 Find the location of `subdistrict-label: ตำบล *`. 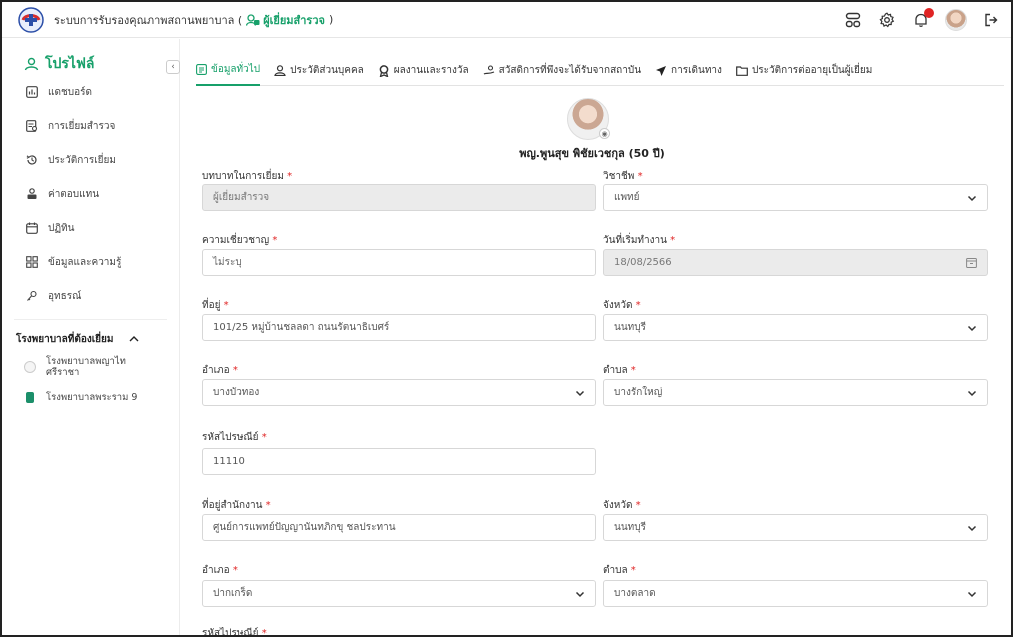

subdistrict-label: ตำบล * is located at coordinates (619, 370).